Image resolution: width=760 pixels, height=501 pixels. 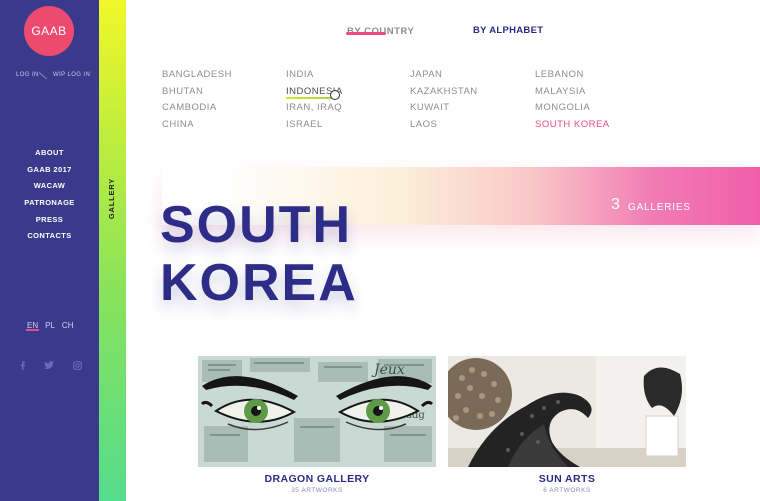 What do you see at coordinates (472, 109) in the screenshot?
I see `country-kuwait: KUWAIT` at bounding box center [472, 109].